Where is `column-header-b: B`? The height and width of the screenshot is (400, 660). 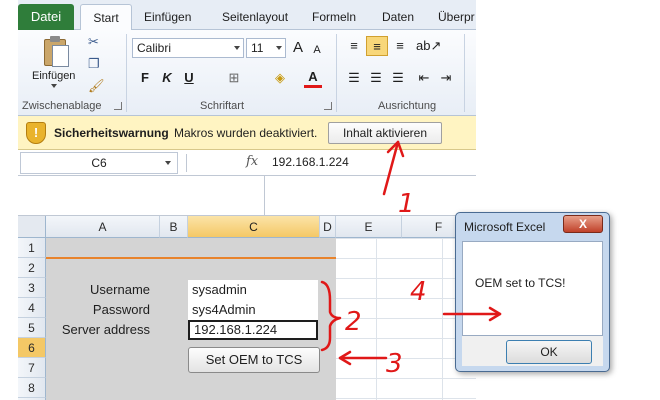 column-header-b: B is located at coordinates (174, 227).